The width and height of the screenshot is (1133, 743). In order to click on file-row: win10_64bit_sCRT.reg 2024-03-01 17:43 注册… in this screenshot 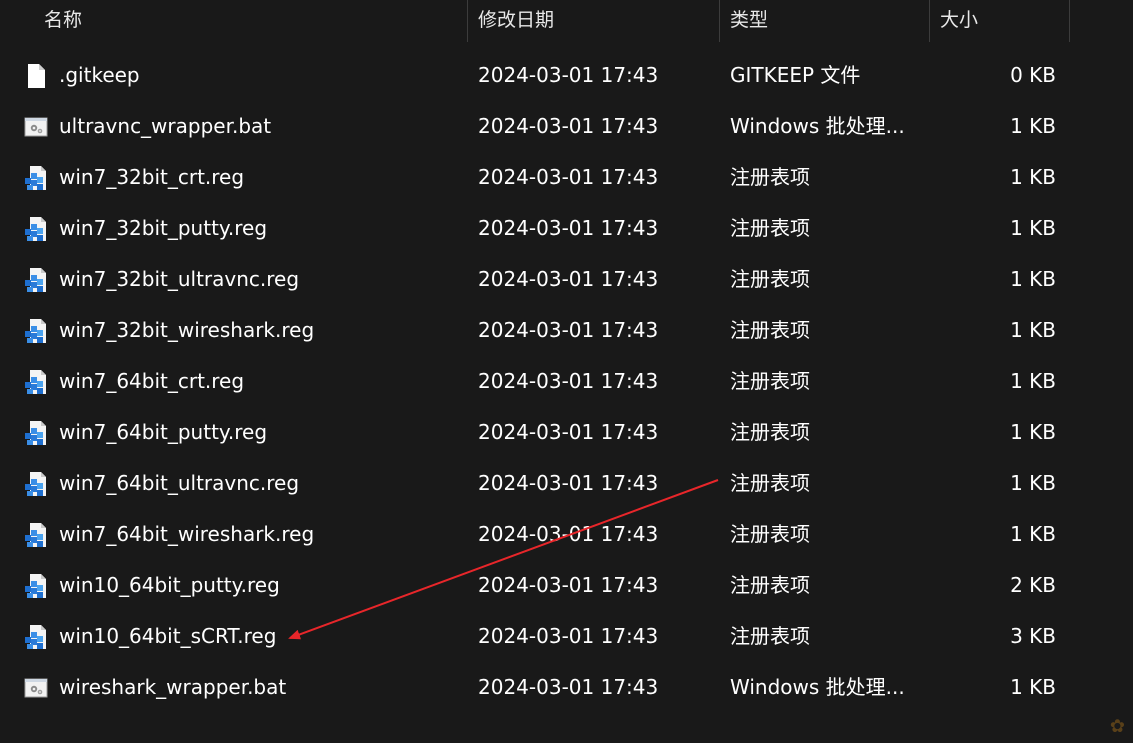, I will do `click(566, 636)`.